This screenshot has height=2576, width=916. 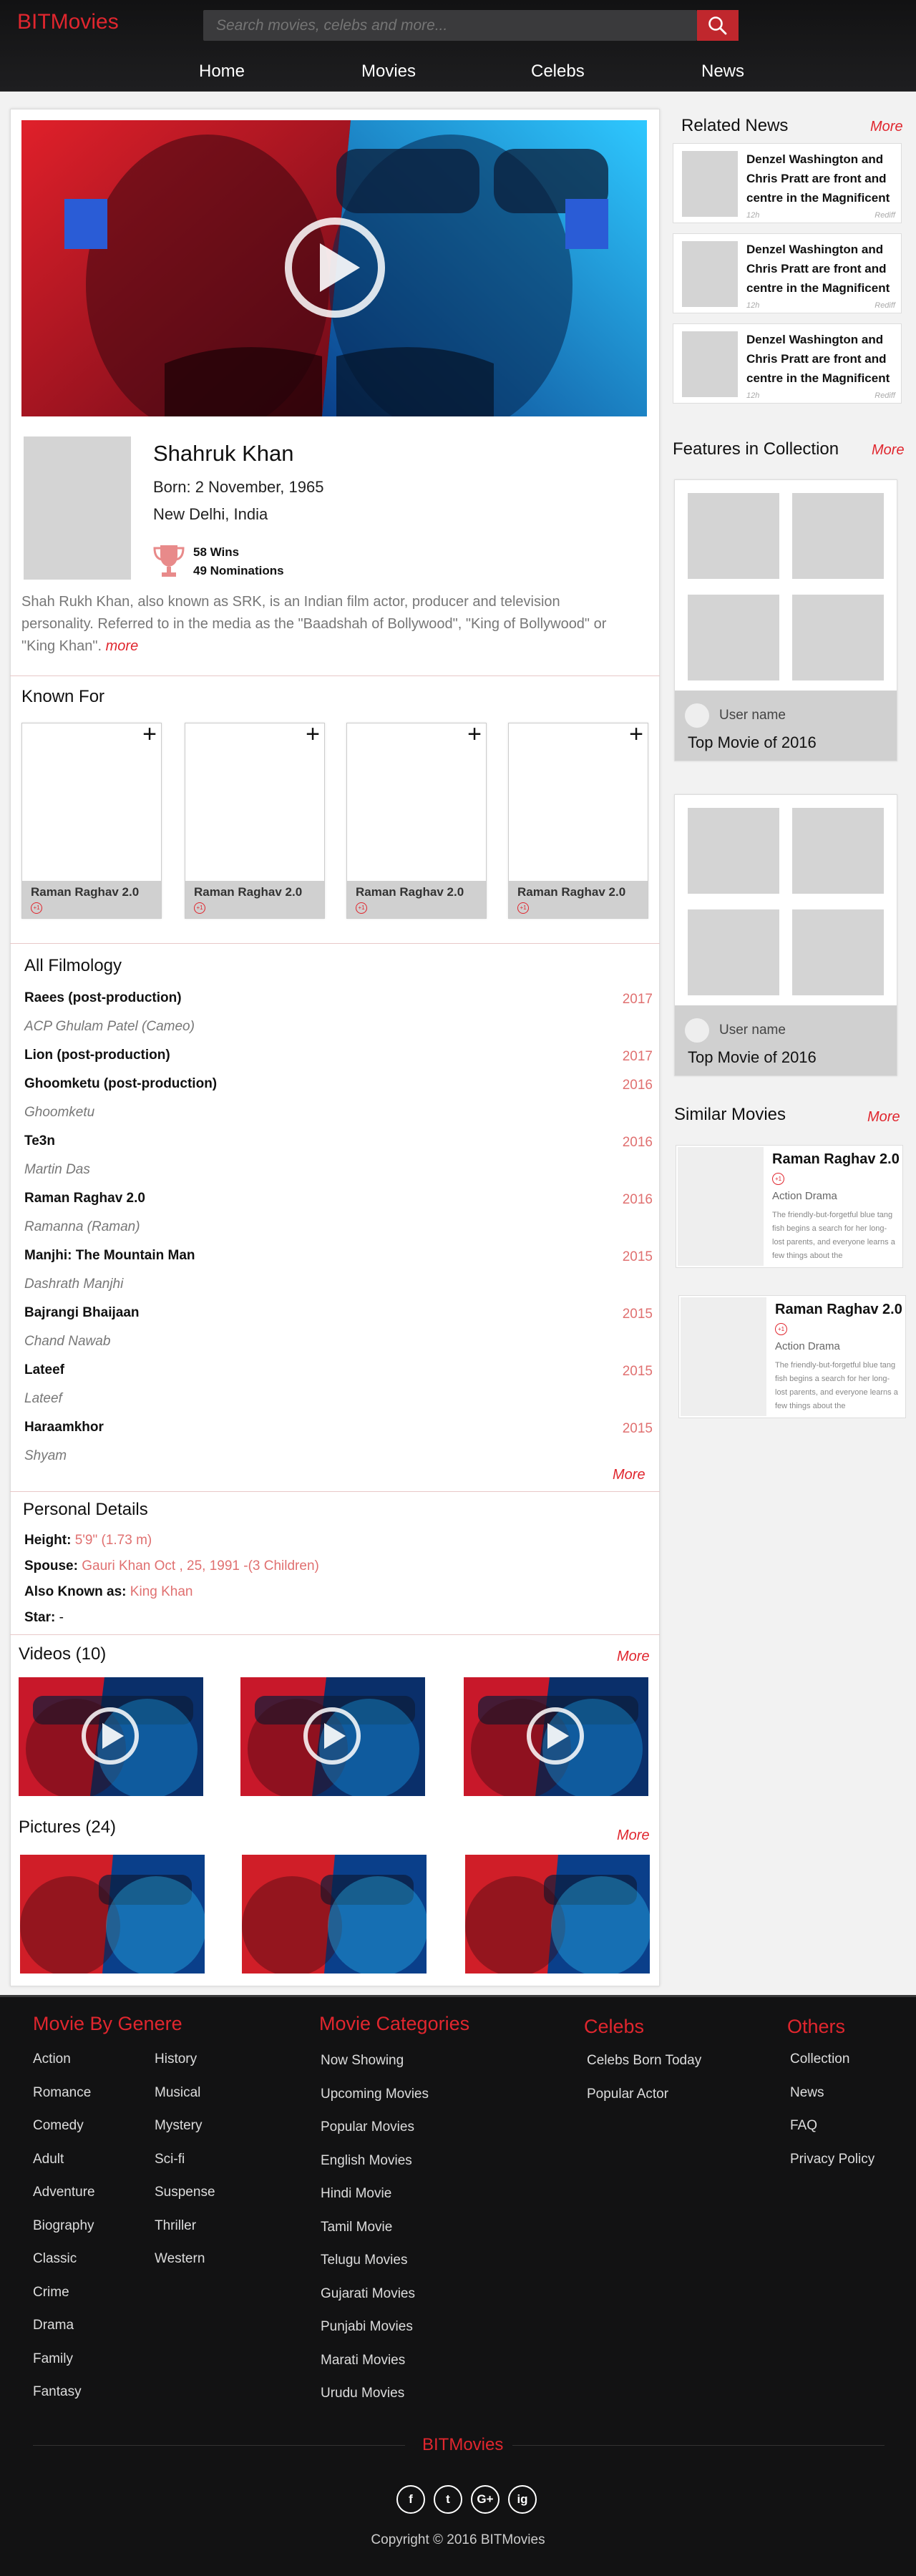 I want to click on footer-link: Biography, so click(x=63, y=2226).